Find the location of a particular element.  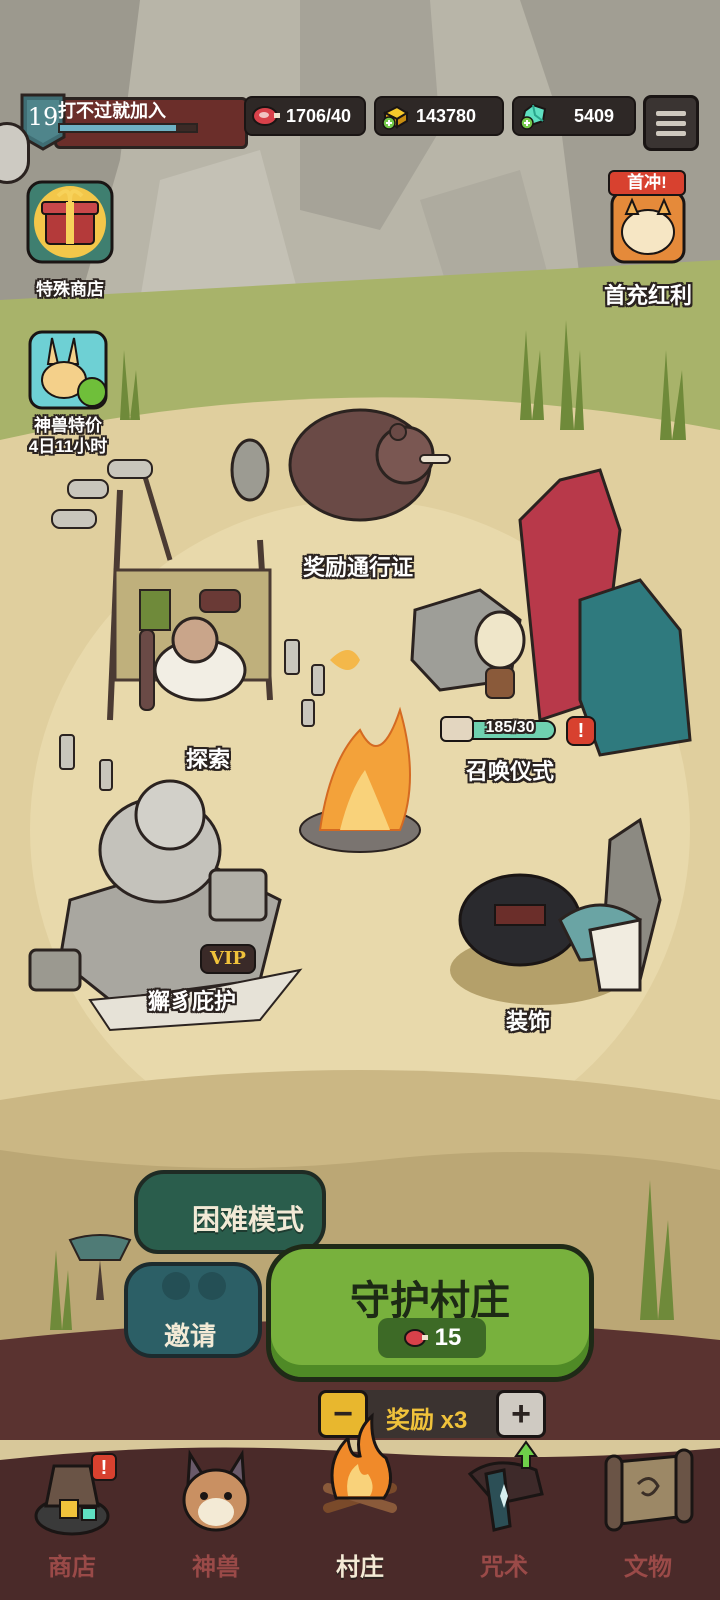

nav-spell-label: 咒术 is located at coordinates (504, 1567).